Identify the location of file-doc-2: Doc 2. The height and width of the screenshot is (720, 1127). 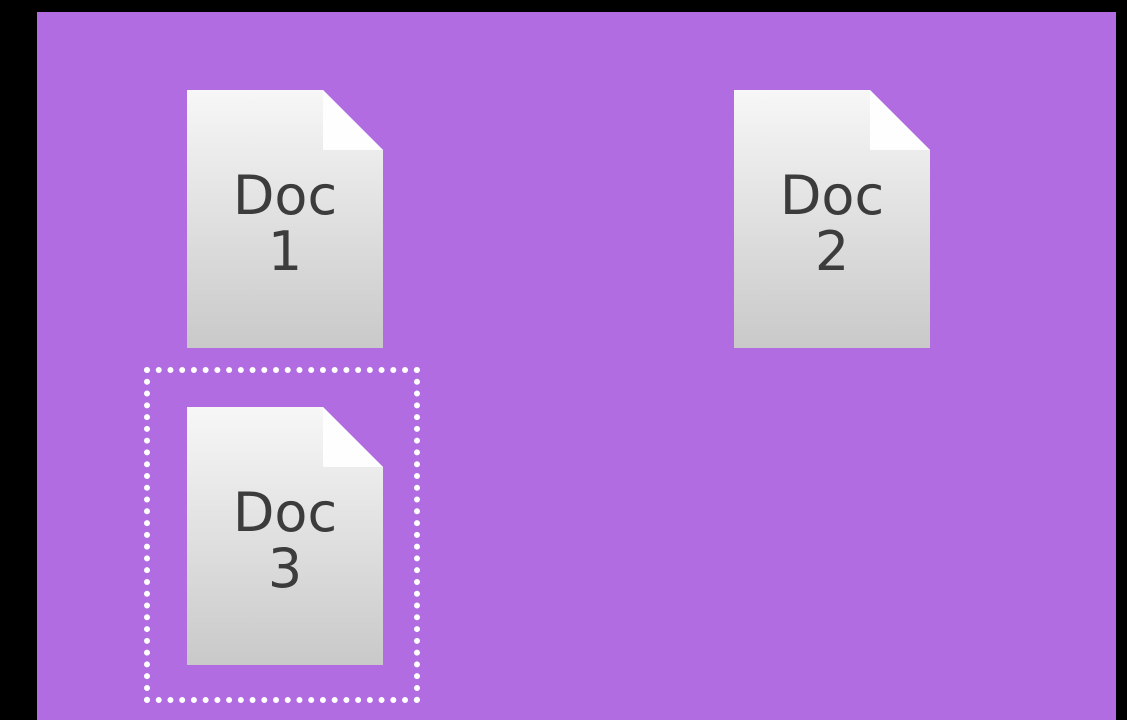
(832, 219).